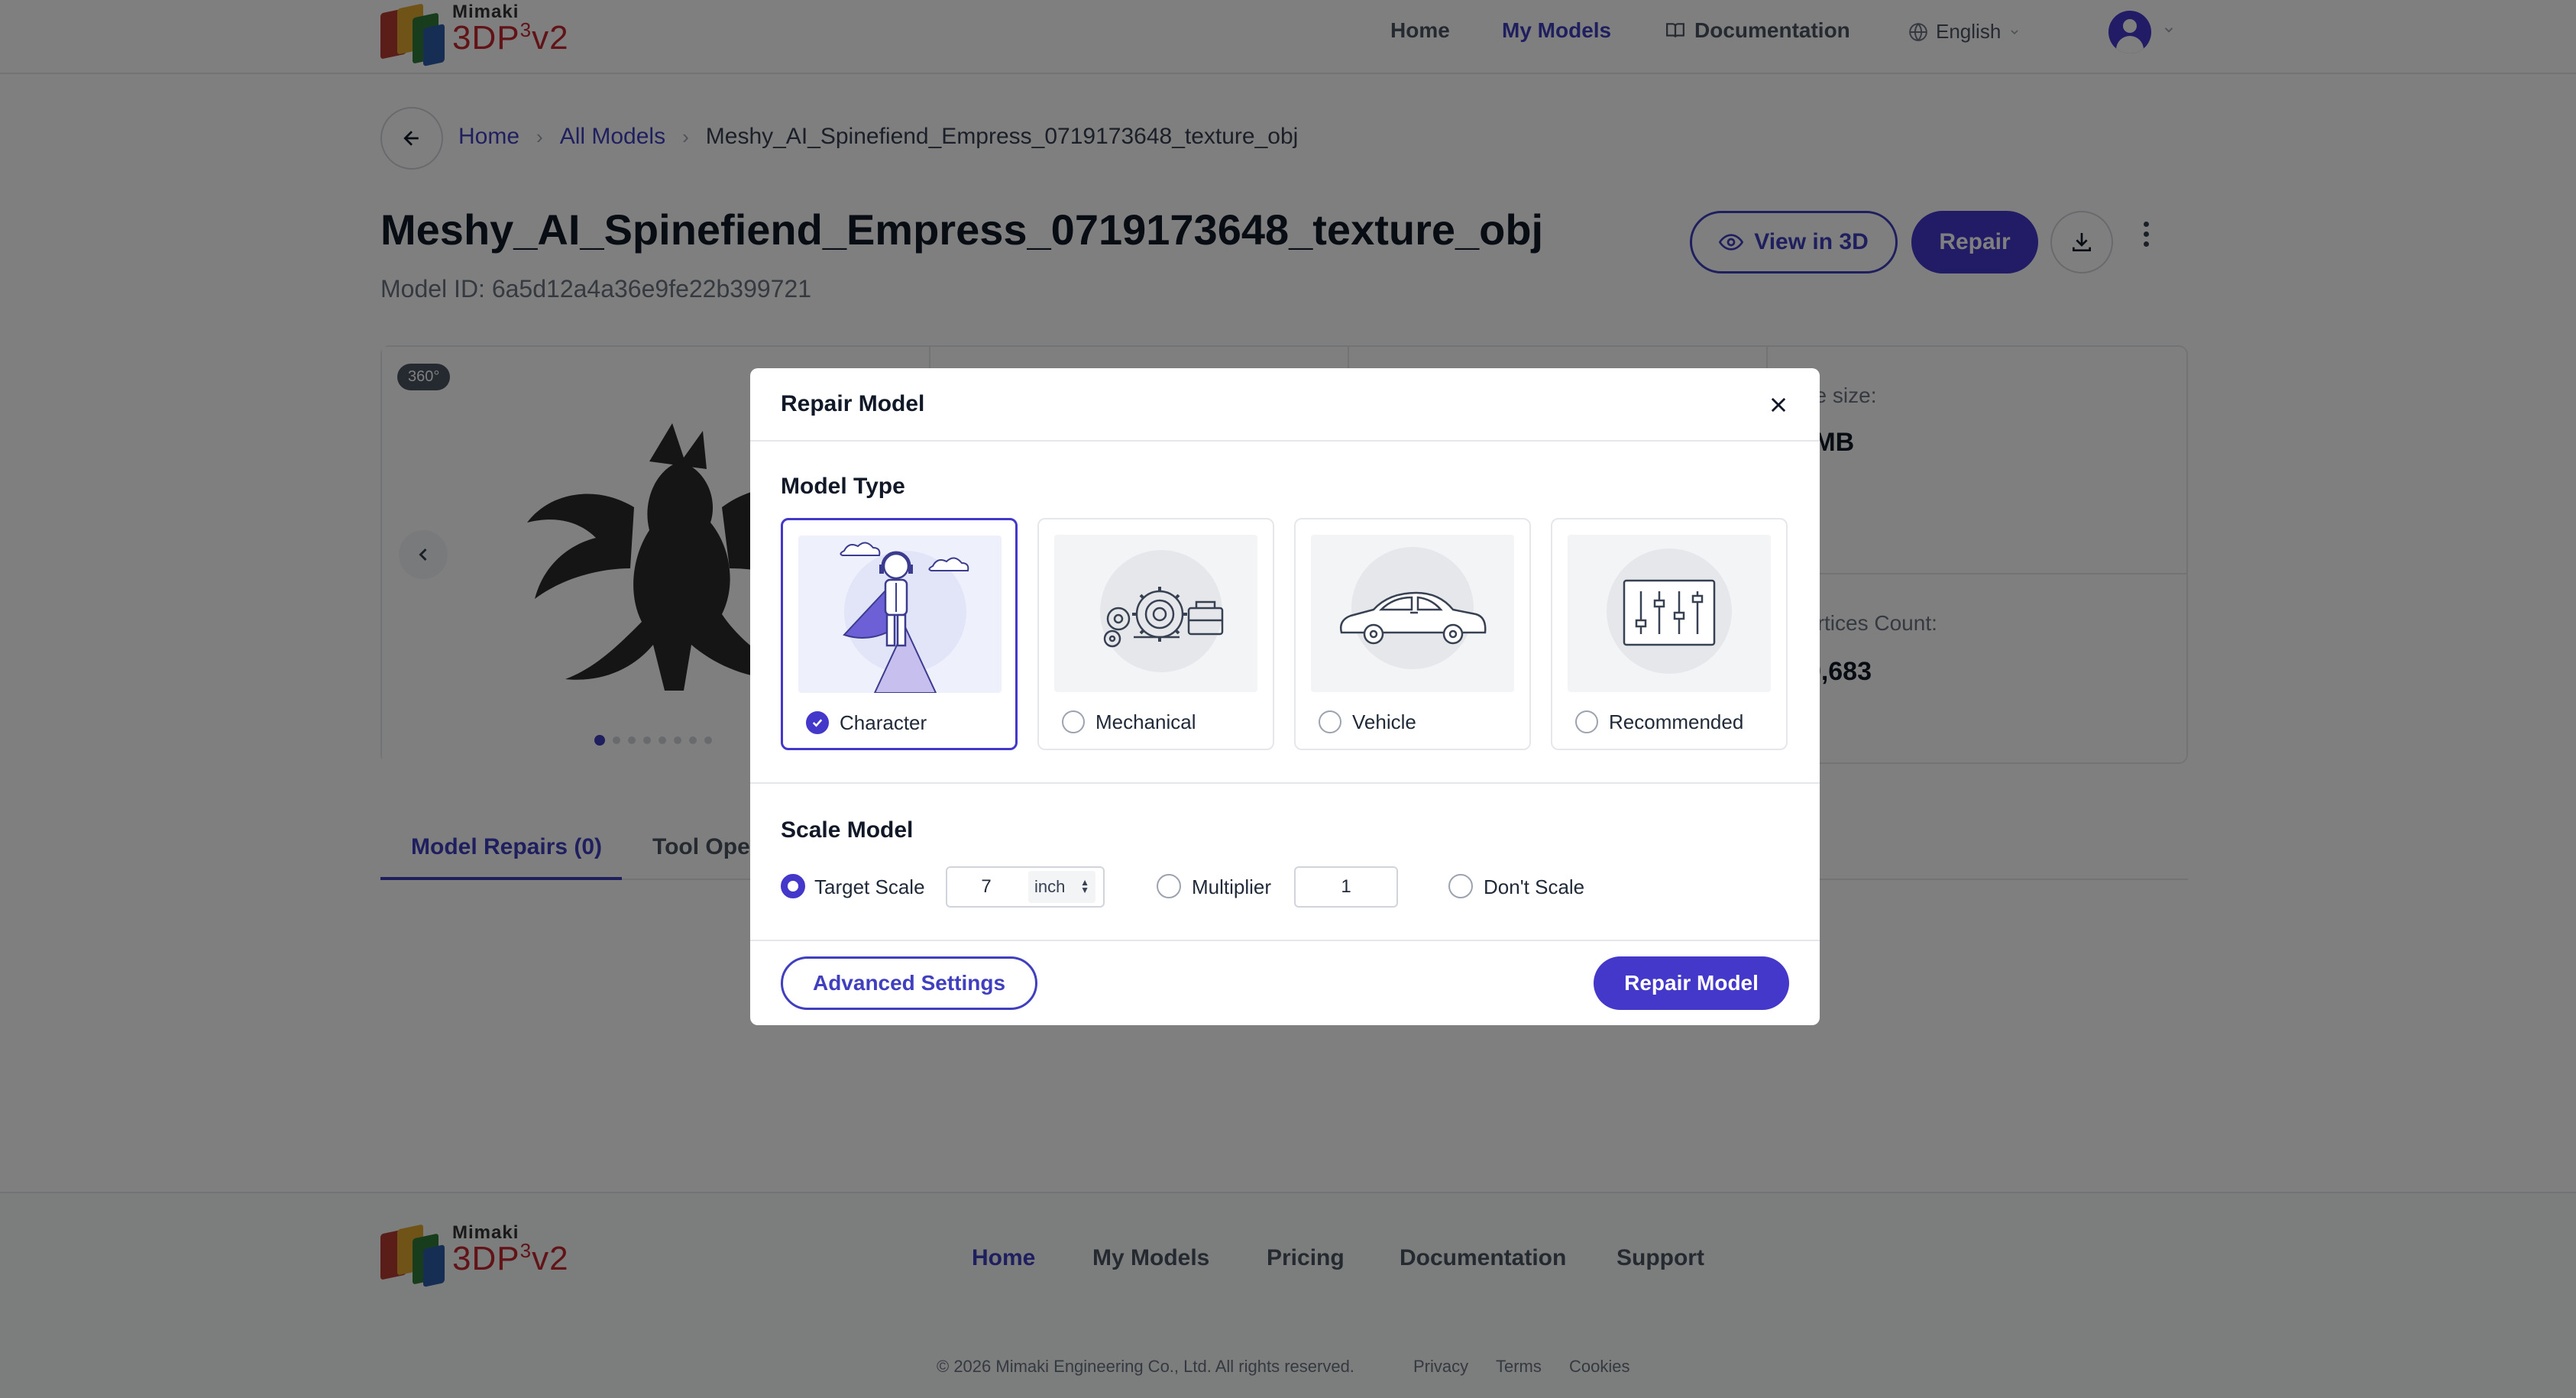 The height and width of the screenshot is (1398, 2576). I want to click on multiplier-label: Multiplier, so click(1232, 887).